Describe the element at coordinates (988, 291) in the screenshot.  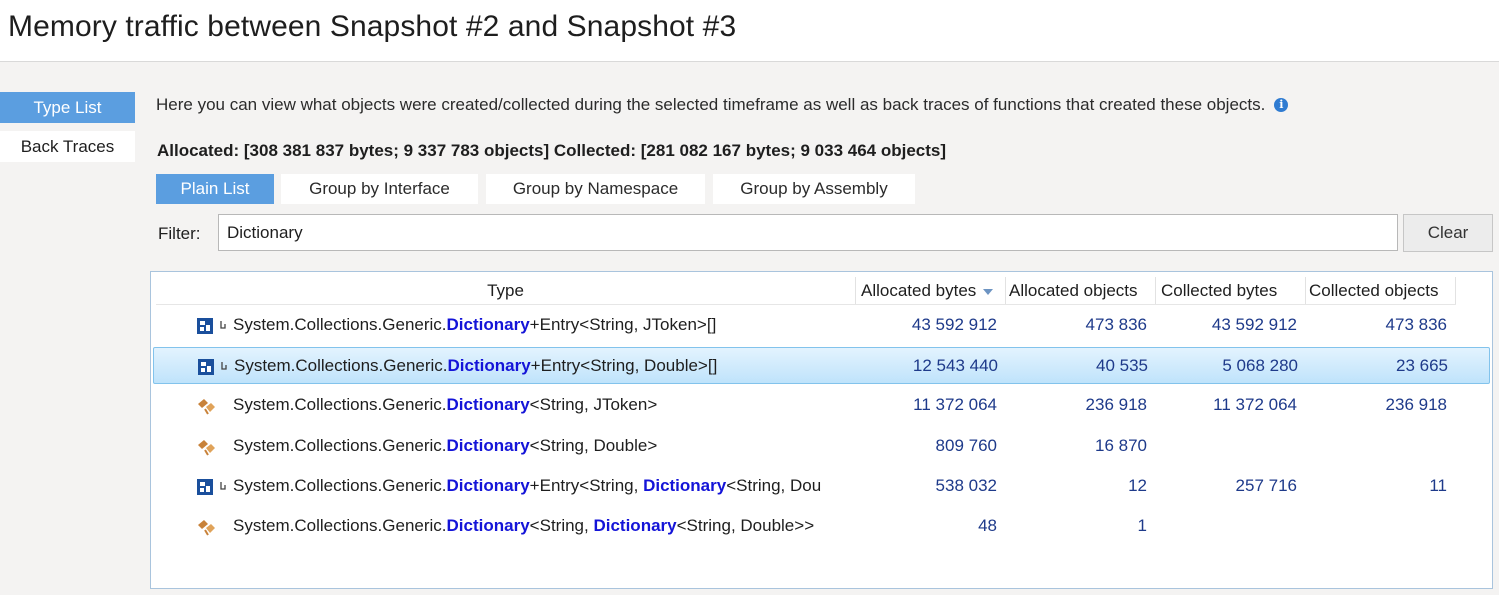
I see `sort-descending-icon` at that location.